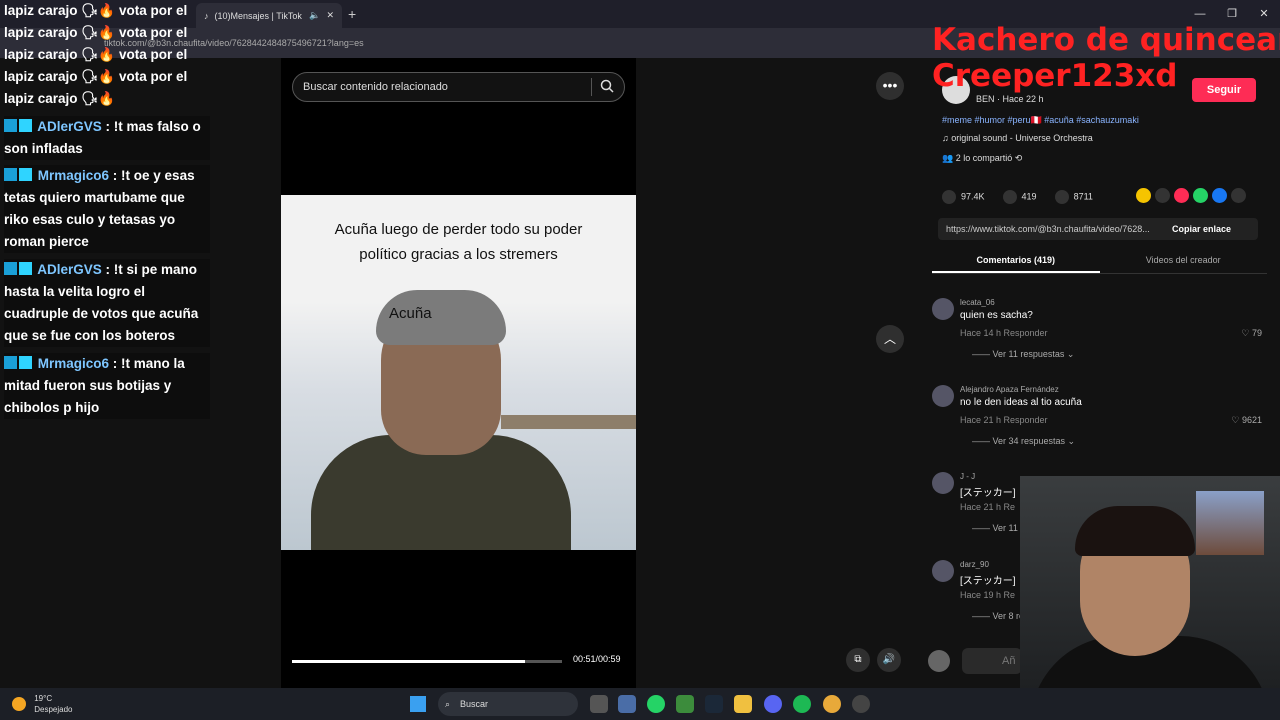 This screenshot has height=720, width=1280. What do you see at coordinates (258, 15) in the screenshot?
I see `tab-title: (10)Mensajes | TikTok` at bounding box center [258, 15].